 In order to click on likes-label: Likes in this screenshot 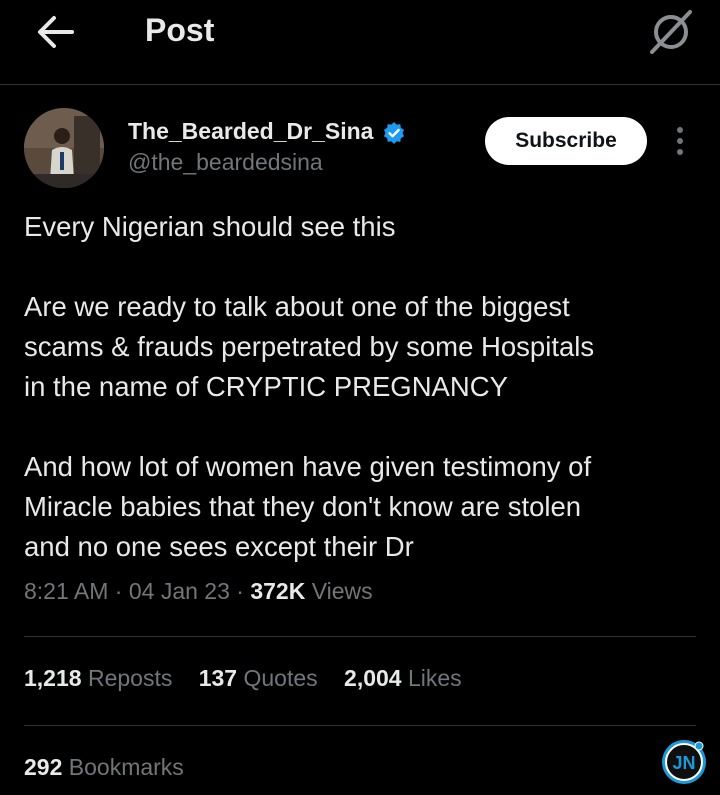, I will do `click(434, 678)`.